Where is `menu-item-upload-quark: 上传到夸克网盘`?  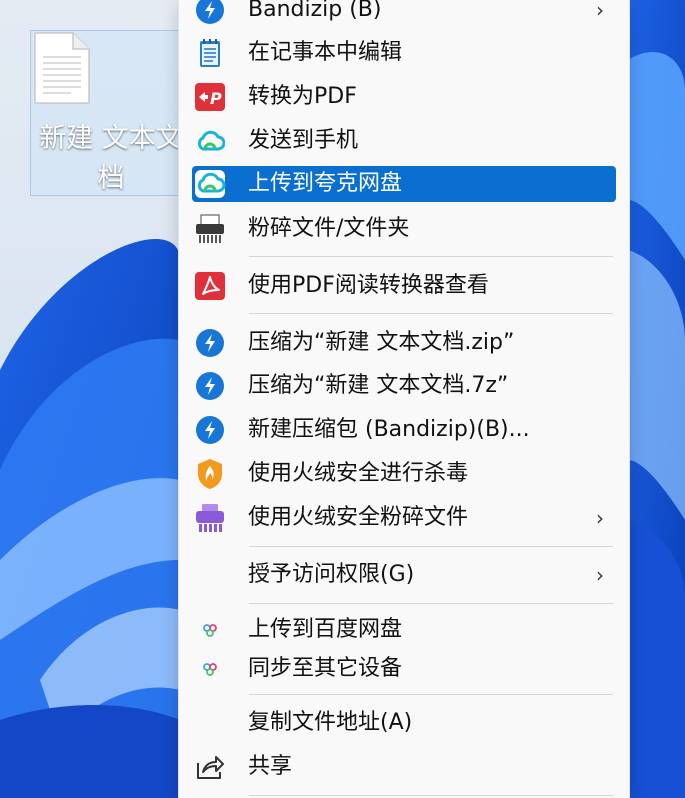 menu-item-upload-quark: 上传到夸克网盘 is located at coordinates (404, 184).